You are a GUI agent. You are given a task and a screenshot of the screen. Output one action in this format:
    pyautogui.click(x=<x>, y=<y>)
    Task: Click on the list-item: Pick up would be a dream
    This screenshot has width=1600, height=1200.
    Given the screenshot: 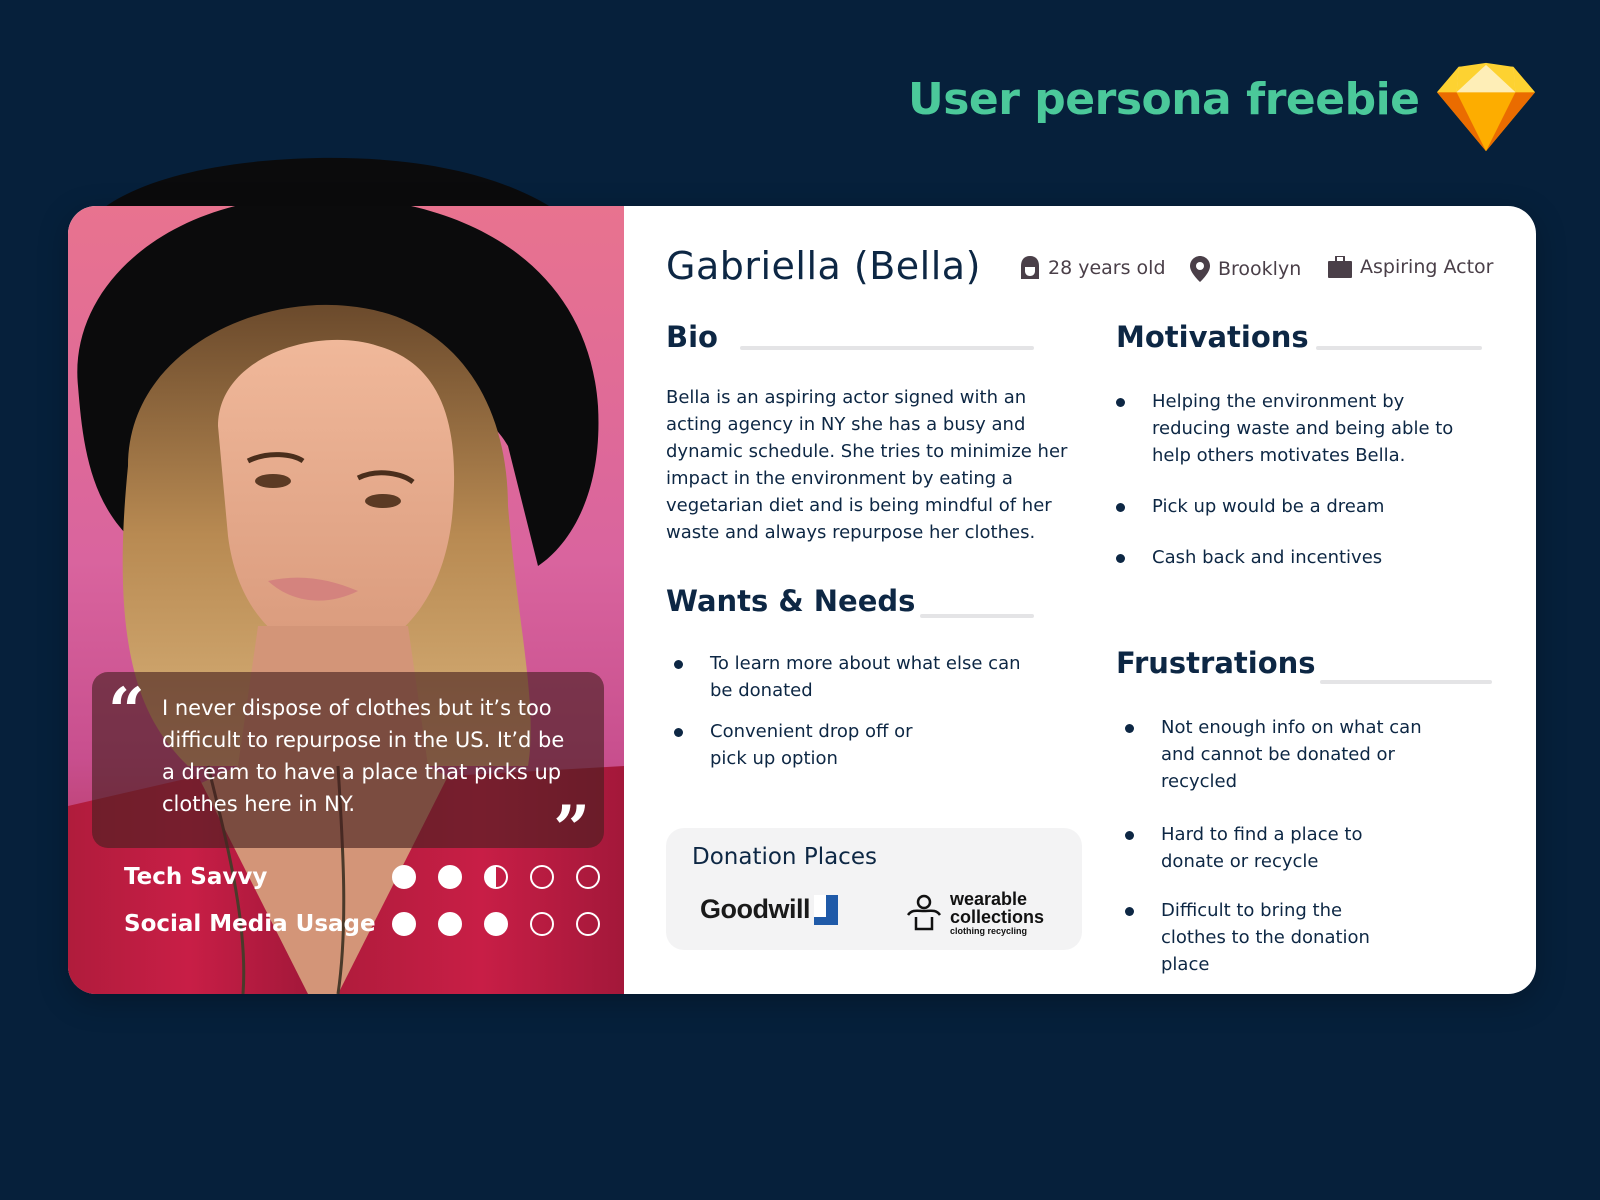 What is the action you would take?
    pyautogui.click(x=1296, y=506)
    